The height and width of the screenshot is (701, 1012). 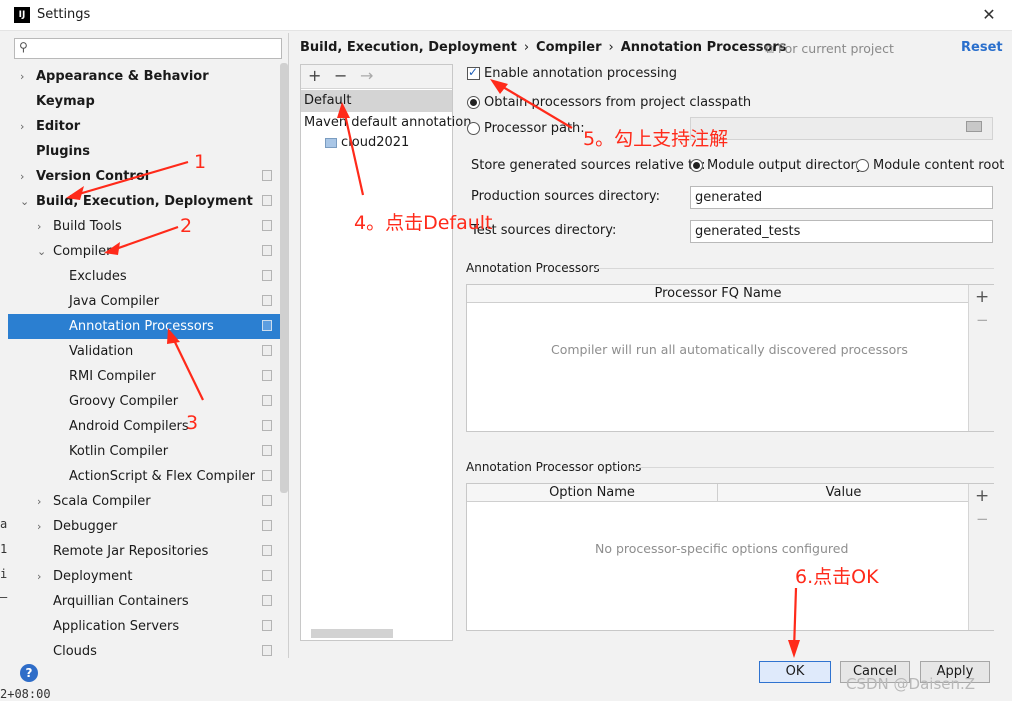 What do you see at coordinates (423, 223) in the screenshot?
I see `annotation-step-4: 4。点击Default` at bounding box center [423, 223].